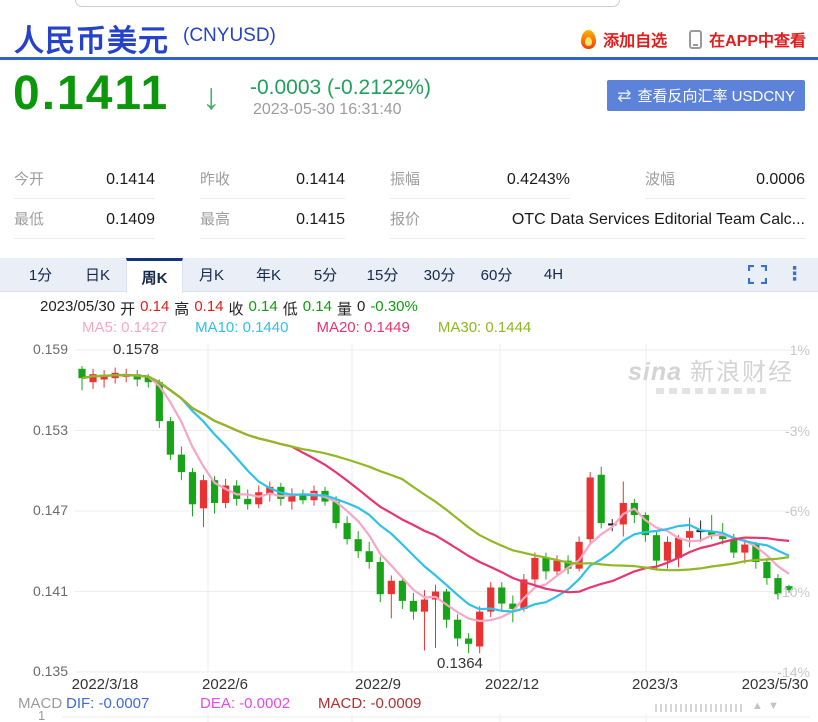 Image resolution: width=818 pixels, height=722 pixels. What do you see at coordinates (50, 671) in the screenshot?
I see `y-axis-label: 0.135` at bounding box center [50, 671].